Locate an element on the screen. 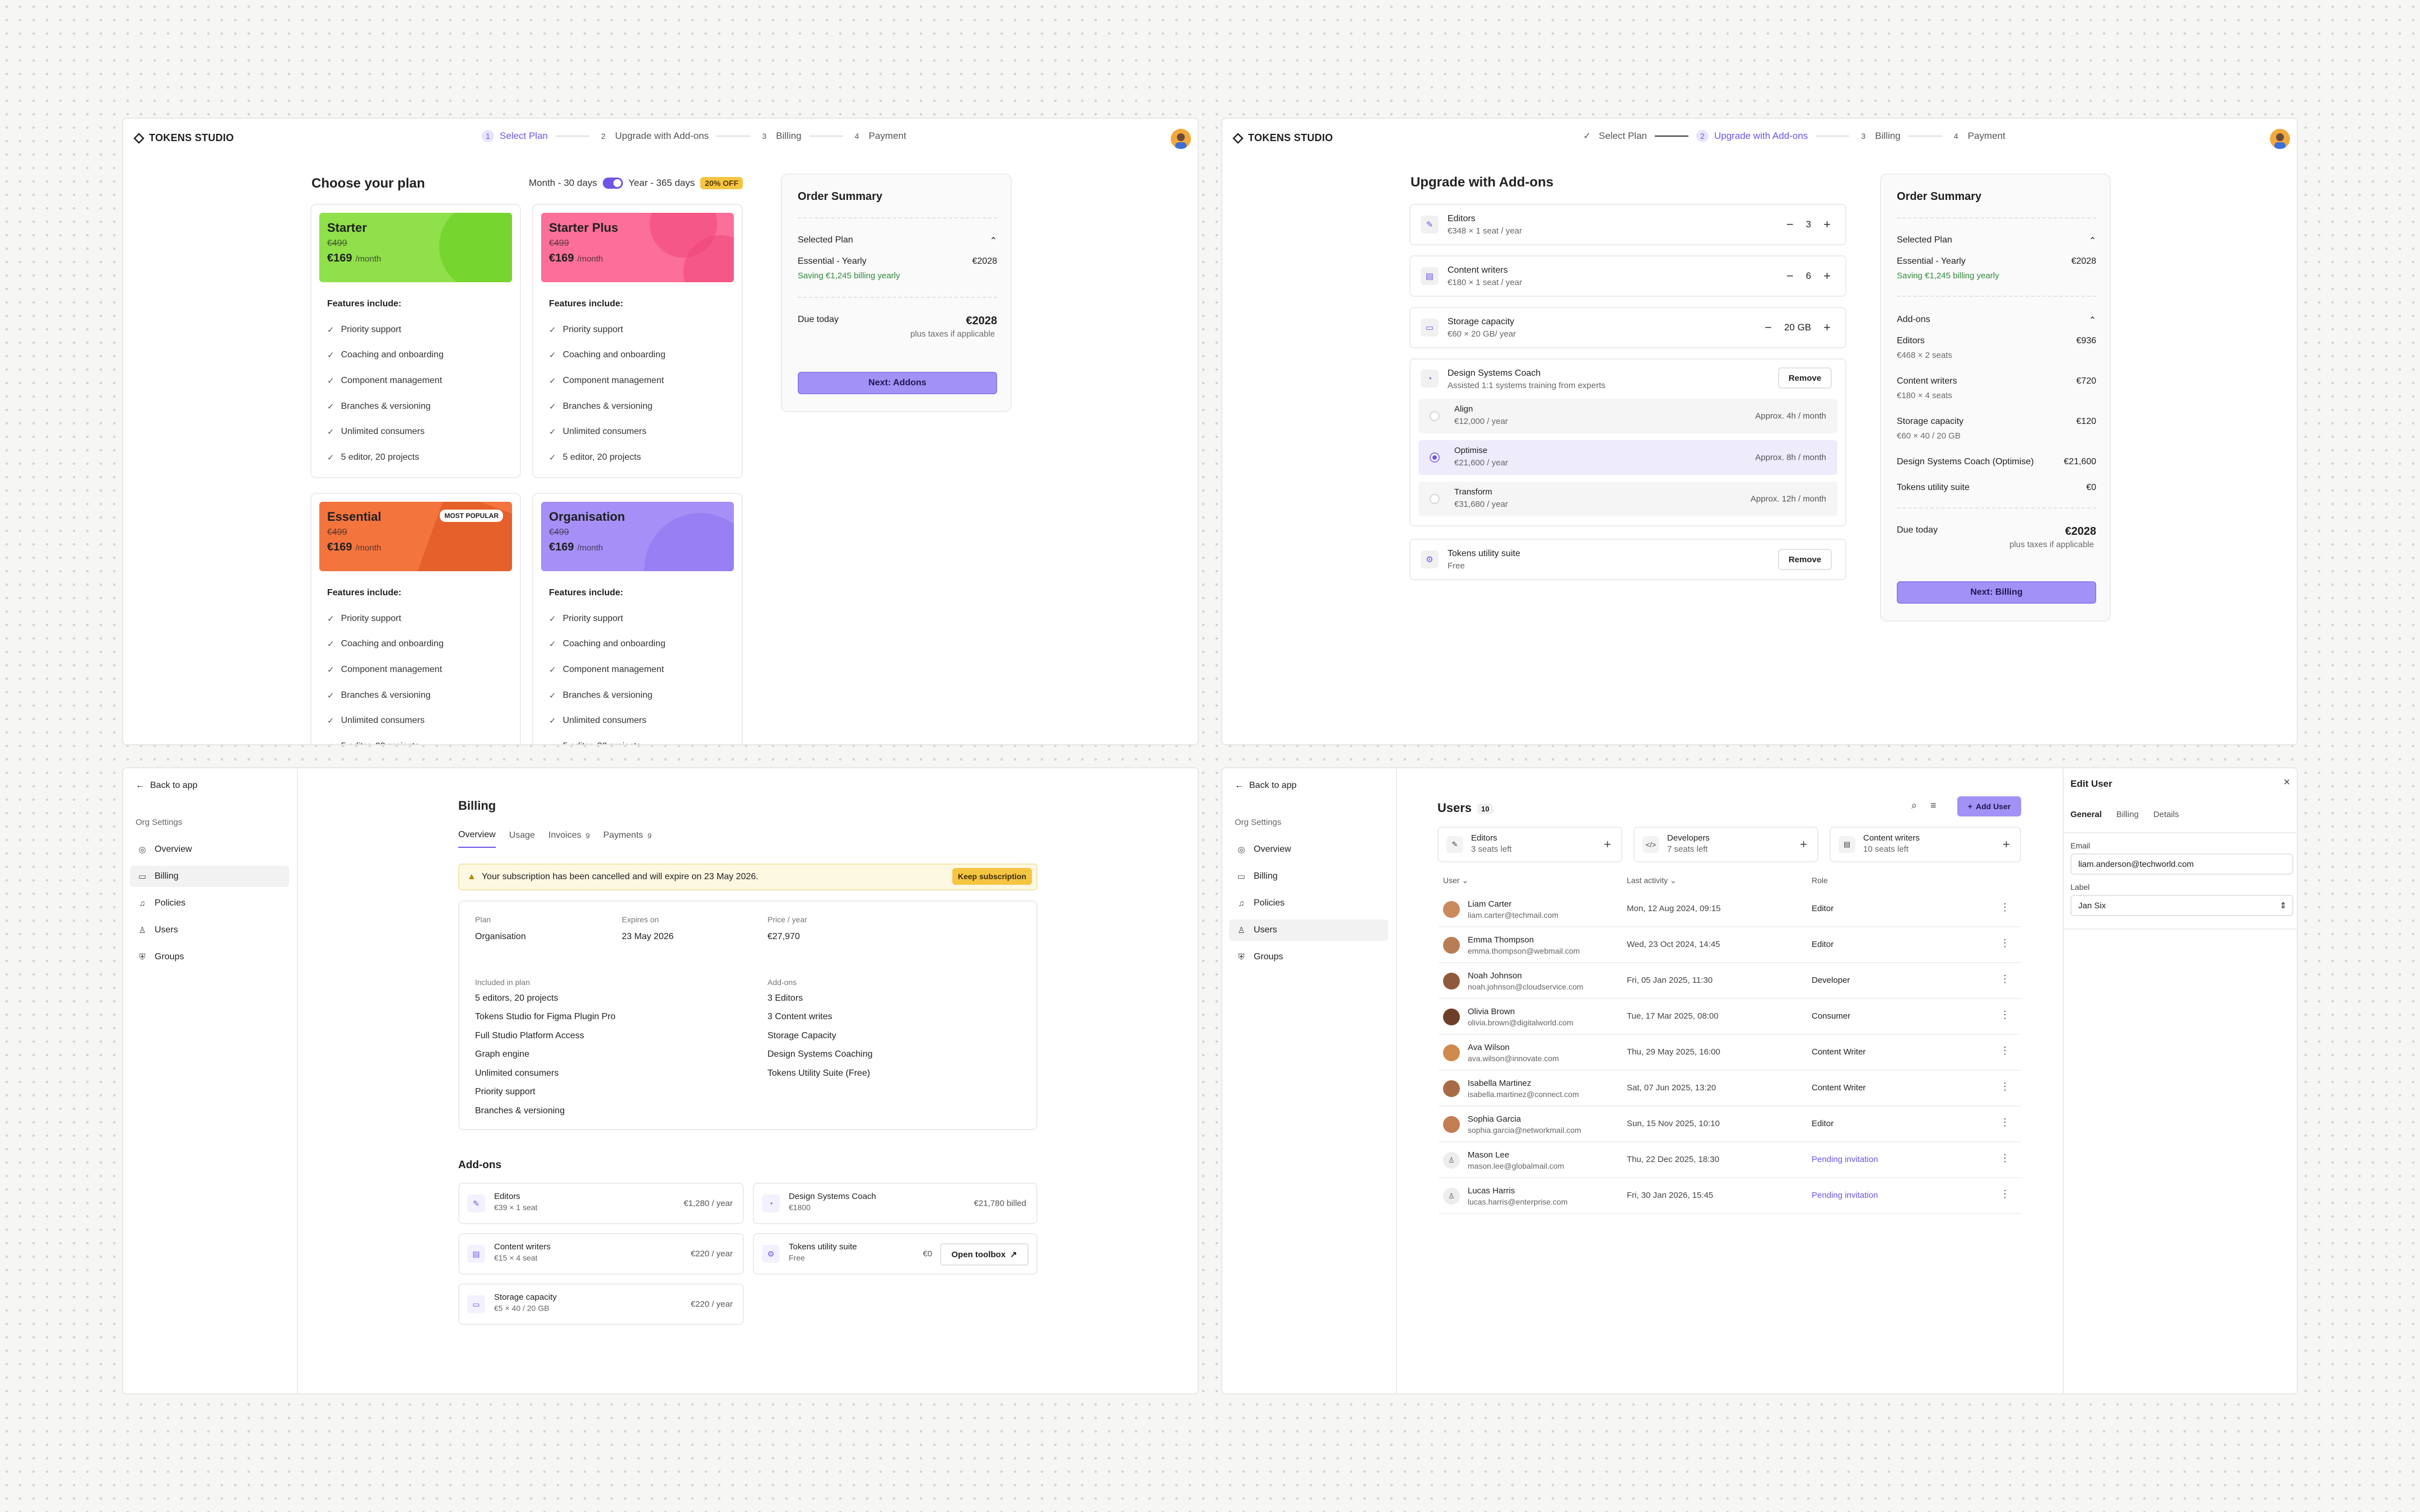 This screenshot has width=2420, height=1512. column-last-activity: Last activity ⌄ is located at coordinates (1652, 881).